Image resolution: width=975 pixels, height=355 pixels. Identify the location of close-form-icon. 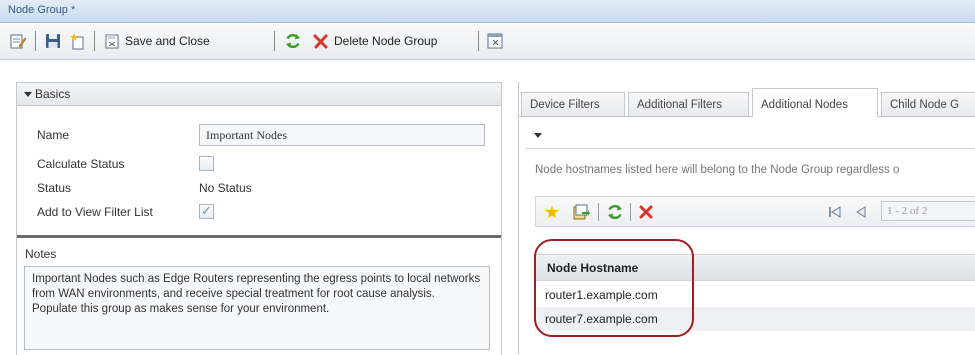
(495, 41).